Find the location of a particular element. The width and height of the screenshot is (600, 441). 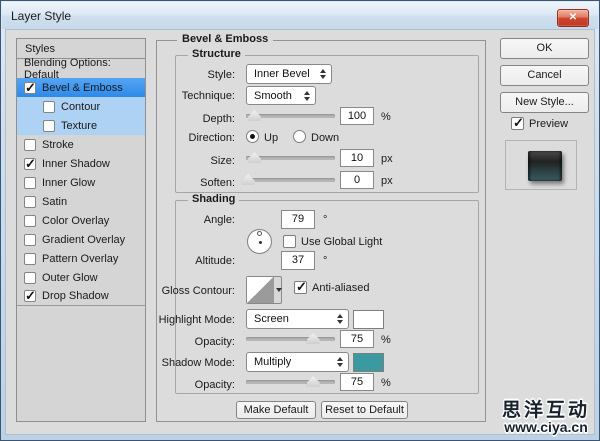

checkbox-bevel-emboss is located at coordinates (30, 88).